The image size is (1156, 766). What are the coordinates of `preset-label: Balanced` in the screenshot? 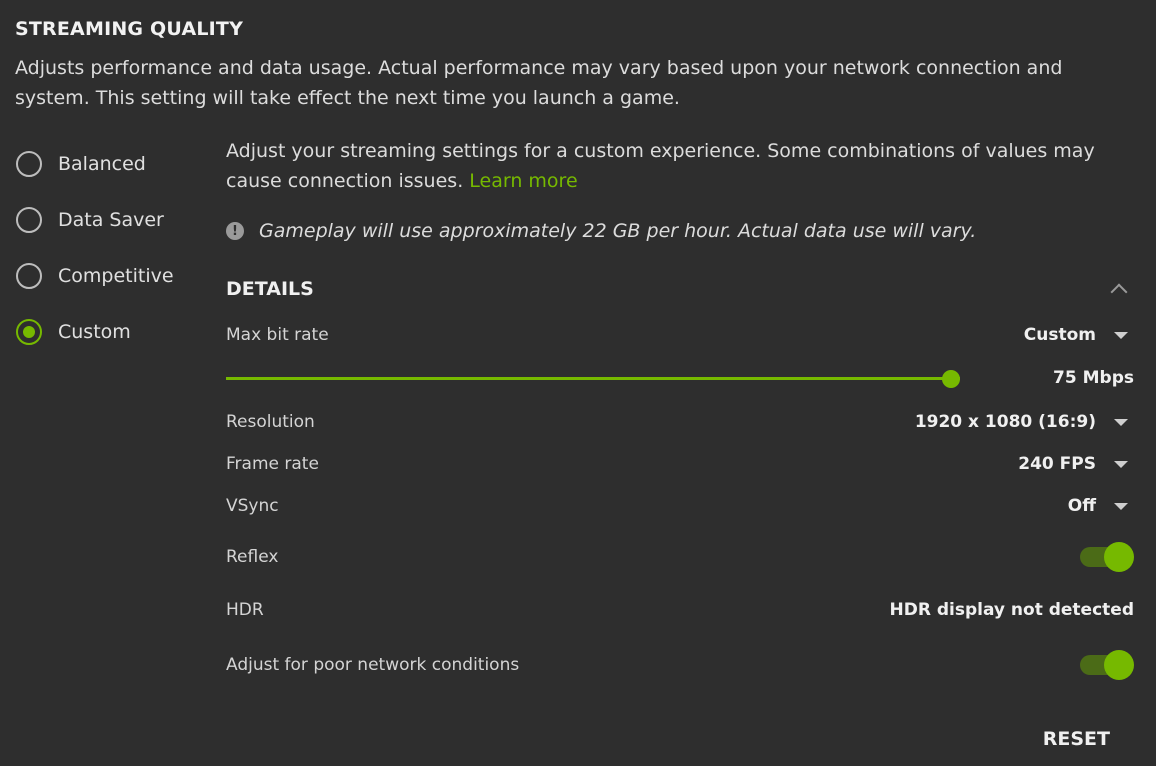 It's located at (102, 163).